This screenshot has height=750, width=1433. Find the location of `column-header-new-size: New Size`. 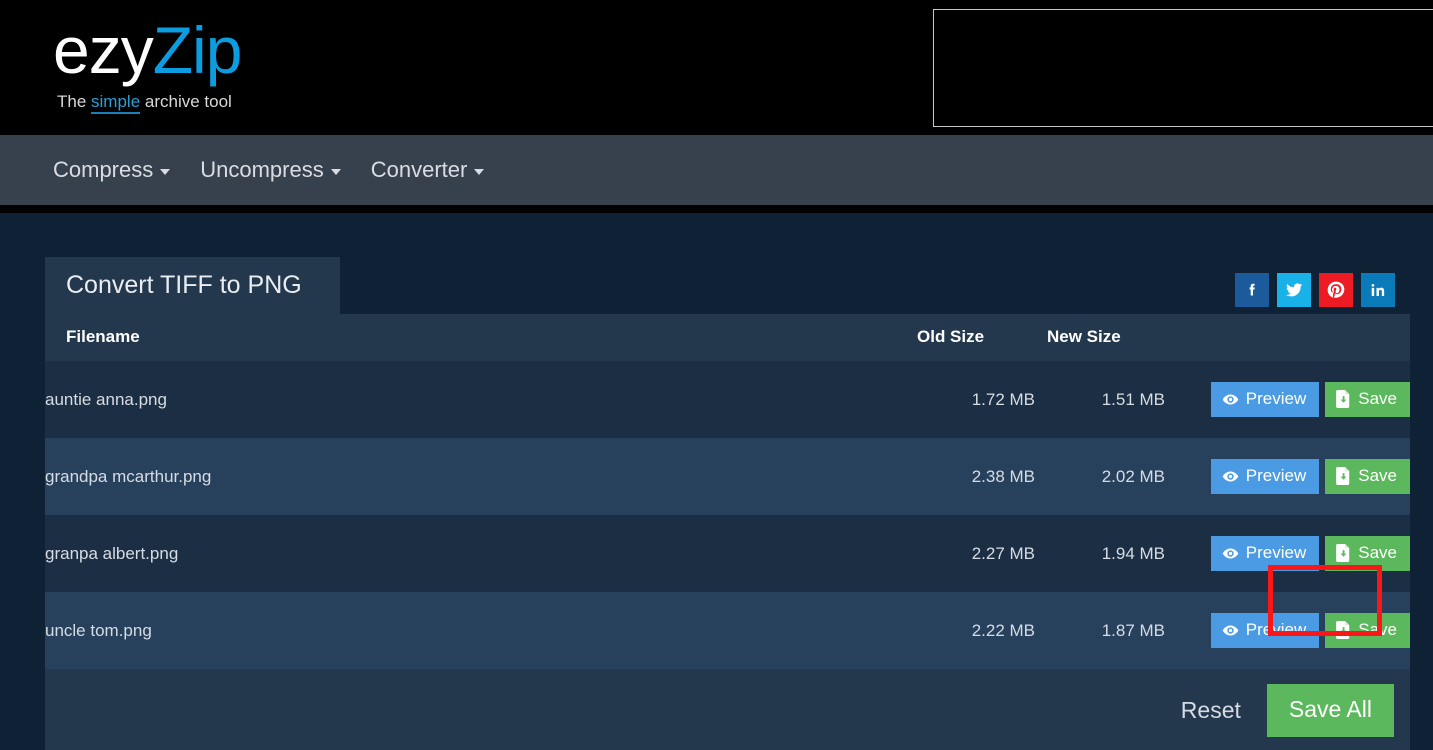

column-header-new-size: New Size is located at coordinates (1100, 337).